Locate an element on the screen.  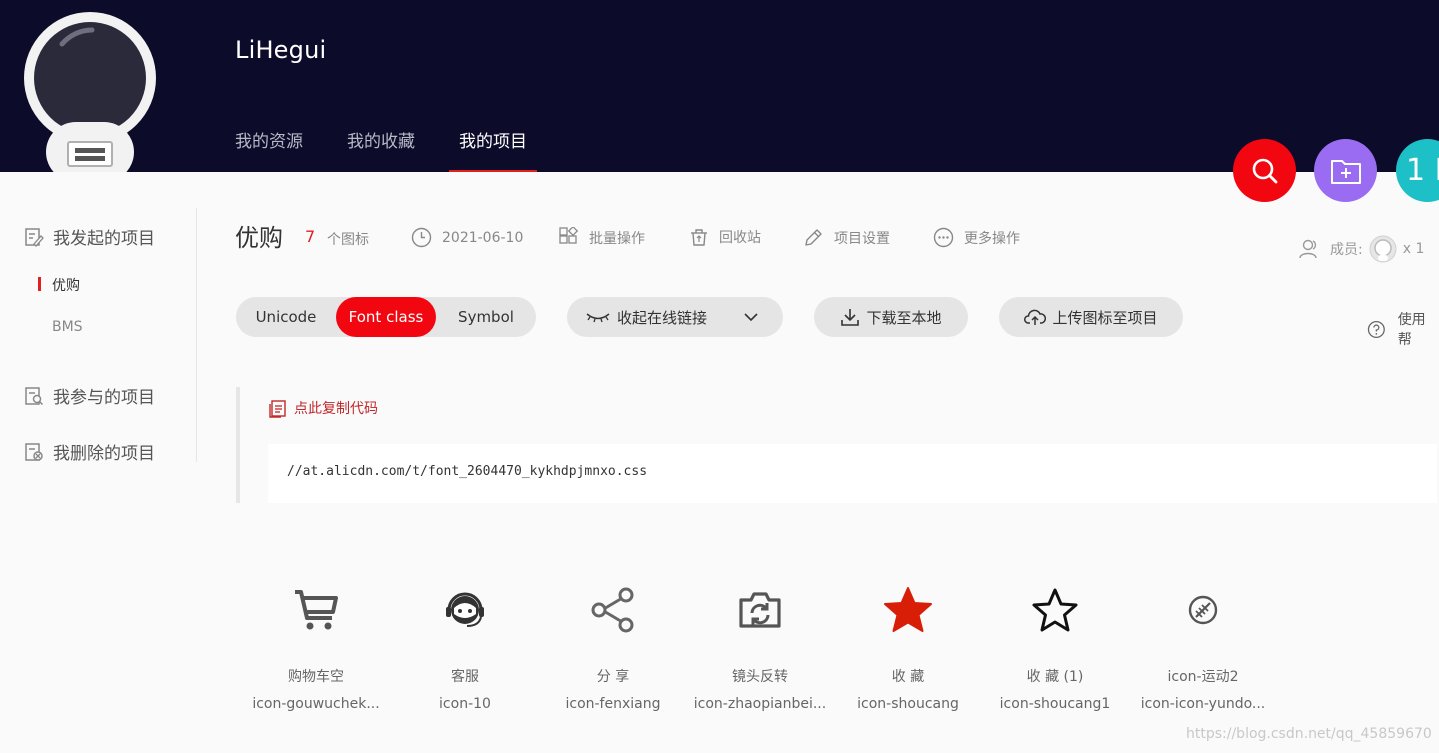
collapse-online-link-button: 收起在线链接 is located at coordinates (675, 317).